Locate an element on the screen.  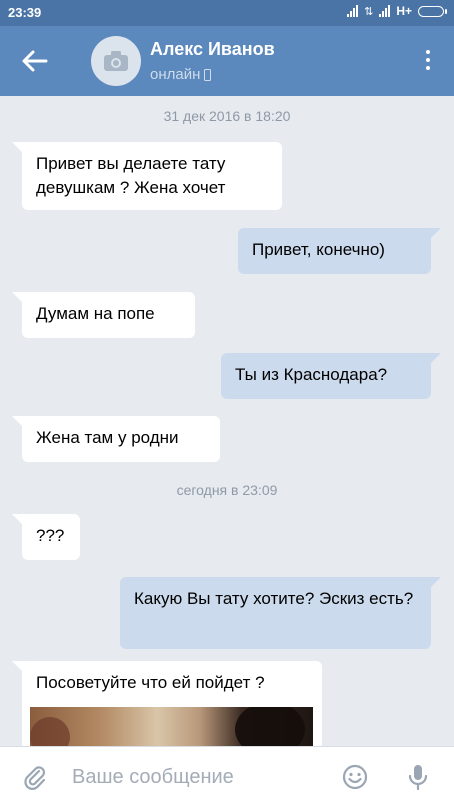
date-separator: сегодня в 23:09 is located at coordinates (227, 490).